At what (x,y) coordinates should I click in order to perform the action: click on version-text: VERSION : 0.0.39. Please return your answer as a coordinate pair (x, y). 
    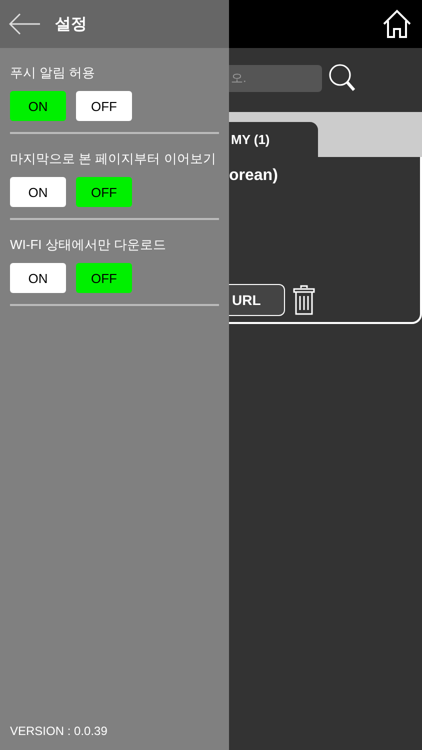
    Looking at the image, I should click on (58, 732).